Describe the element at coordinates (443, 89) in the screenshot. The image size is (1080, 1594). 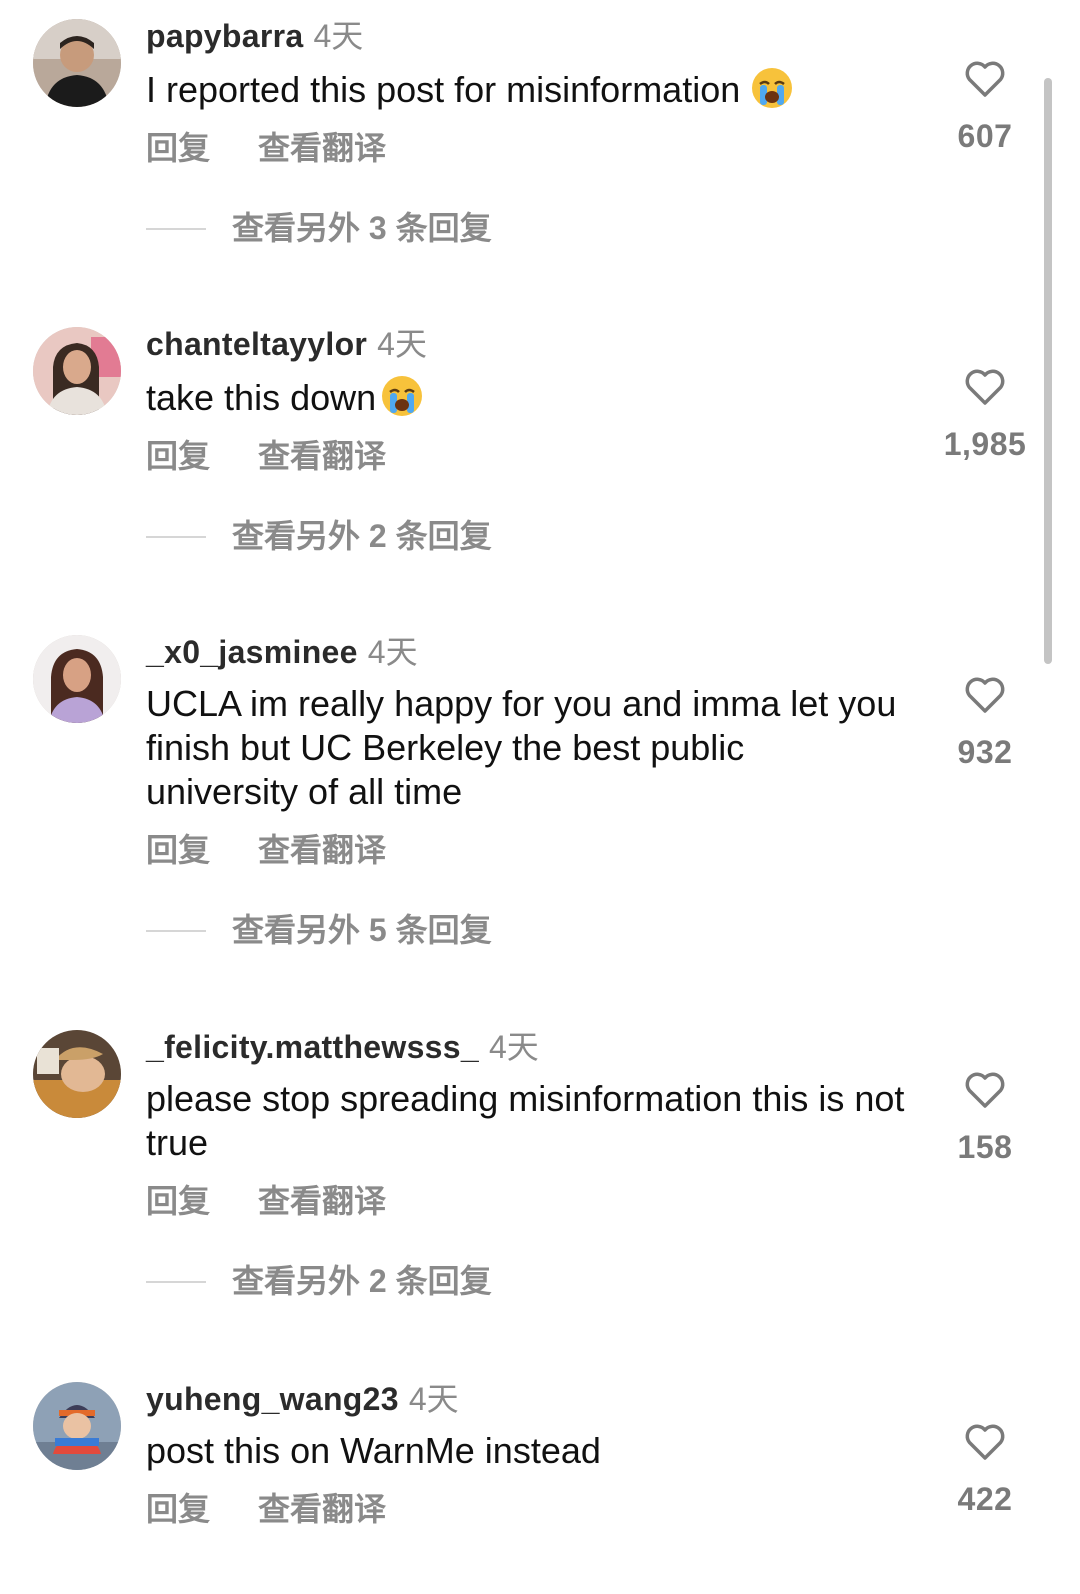
I see `comment-text-value: I reported this post for misinformation` at that location.